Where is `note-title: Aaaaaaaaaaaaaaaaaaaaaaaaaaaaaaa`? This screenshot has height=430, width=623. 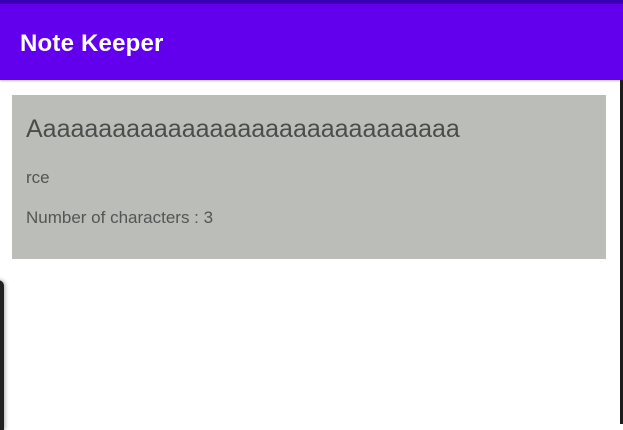
note-title: Aaaaaaaaaaaaaaaaaaaaaaaaaaaaaaa is located at coordinates (243, 129).